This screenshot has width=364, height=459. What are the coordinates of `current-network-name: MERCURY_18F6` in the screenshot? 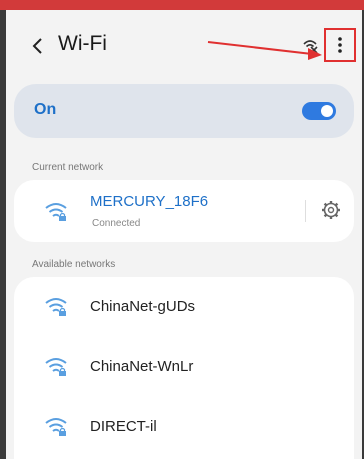 It's located at (149, 201).